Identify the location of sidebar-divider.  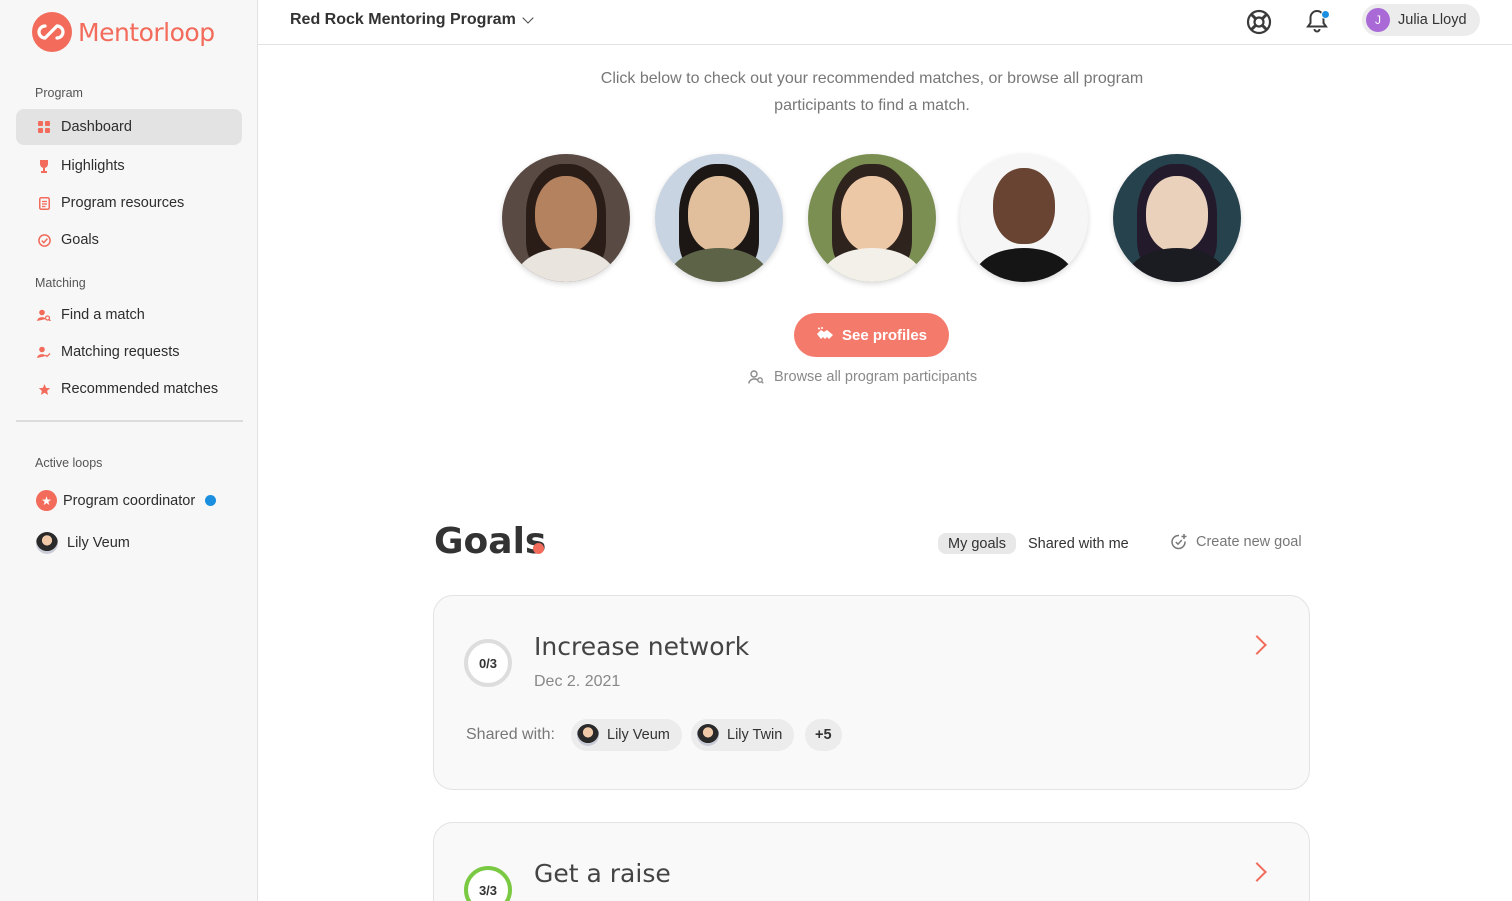
(129, 421).